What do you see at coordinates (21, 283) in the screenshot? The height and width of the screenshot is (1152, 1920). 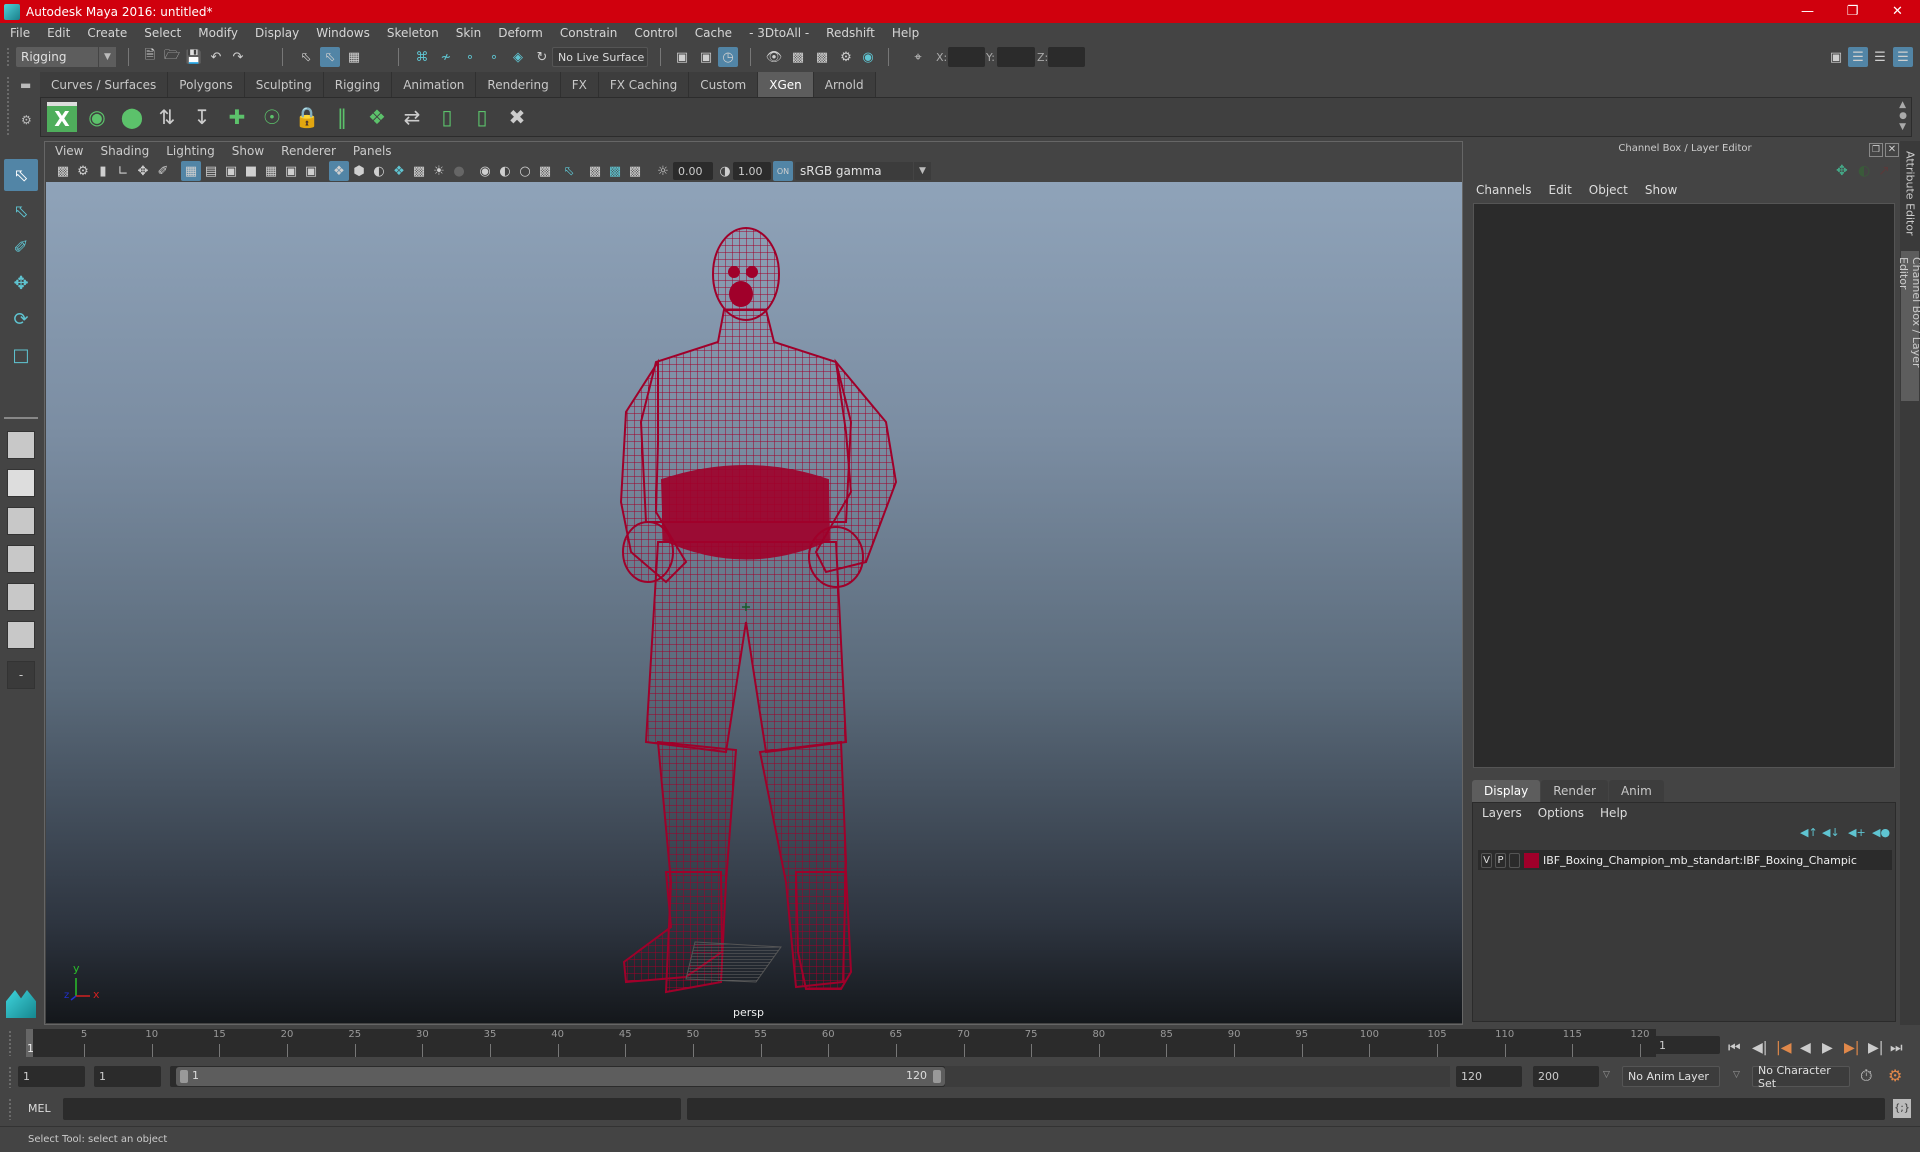 I see `move-tool-icon: ✥` at bounding box center [21, 283].